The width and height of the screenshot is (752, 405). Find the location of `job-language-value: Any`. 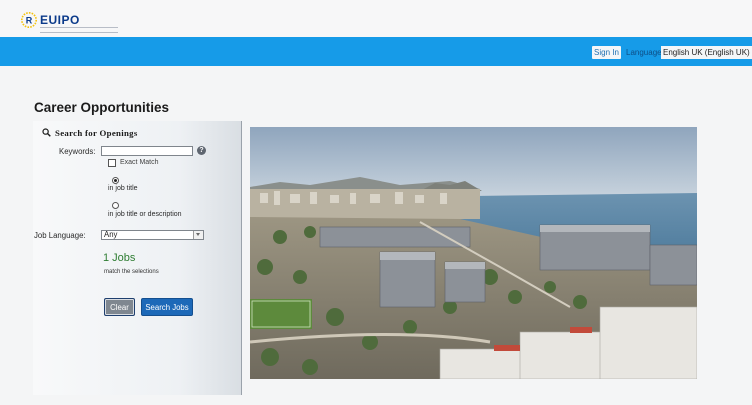

job-language-value: Any is located at coordinates (111, 234).